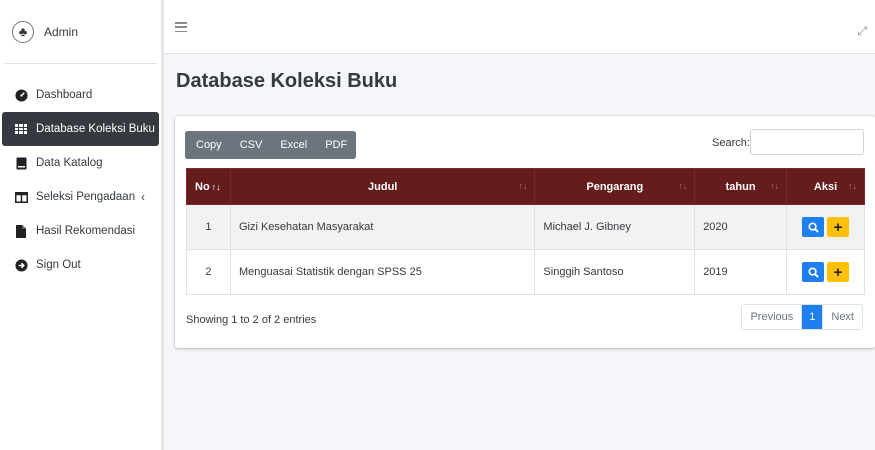 The width and height of the screenshot is (875, 450). I want to click on table-info: Showing 1 to 2 of 2 entries, so click(251, 320).